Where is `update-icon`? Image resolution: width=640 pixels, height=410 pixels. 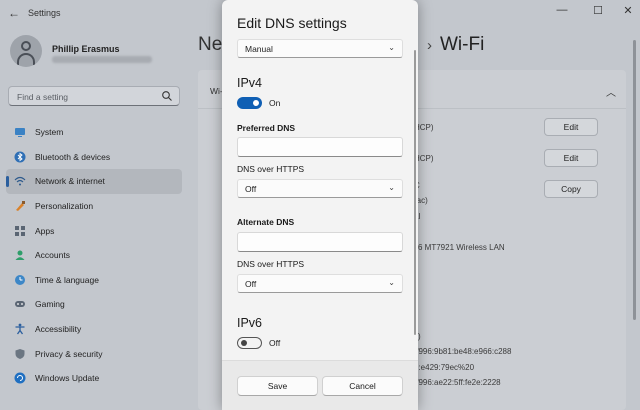 update-icon is located at coordinates (20, 378).